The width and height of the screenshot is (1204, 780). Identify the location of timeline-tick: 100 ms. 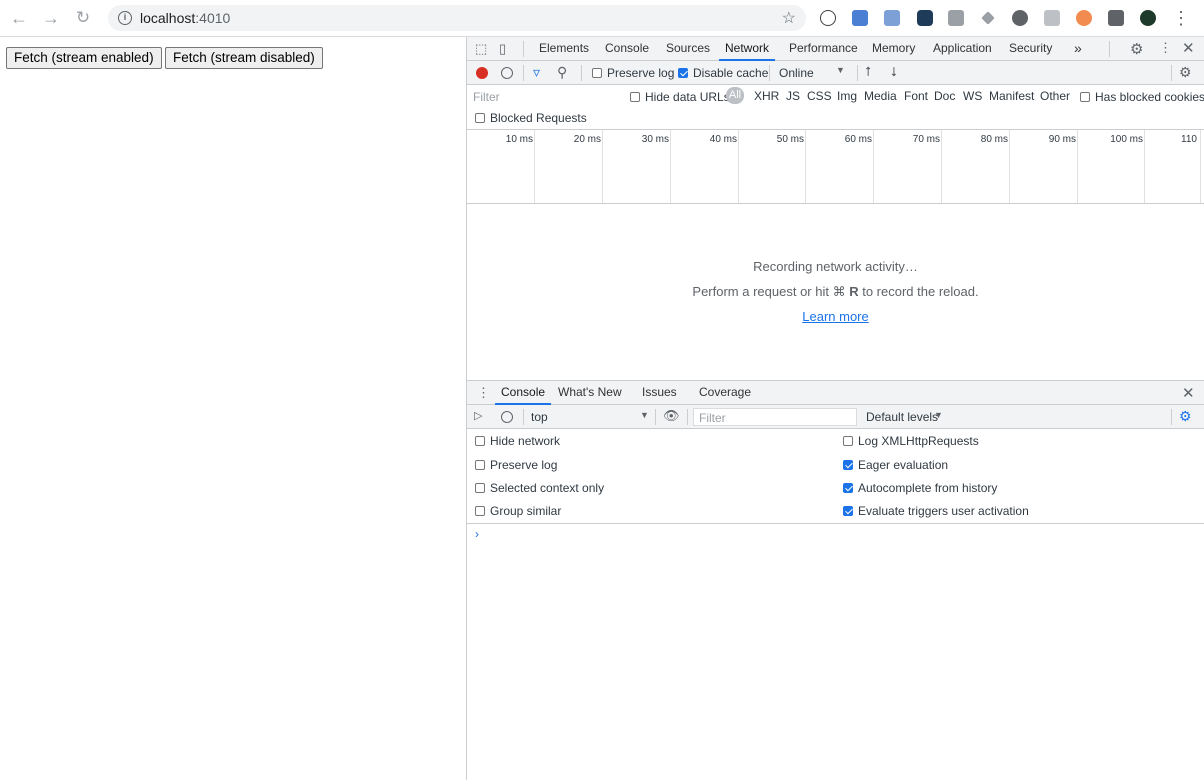
(1111, 166).